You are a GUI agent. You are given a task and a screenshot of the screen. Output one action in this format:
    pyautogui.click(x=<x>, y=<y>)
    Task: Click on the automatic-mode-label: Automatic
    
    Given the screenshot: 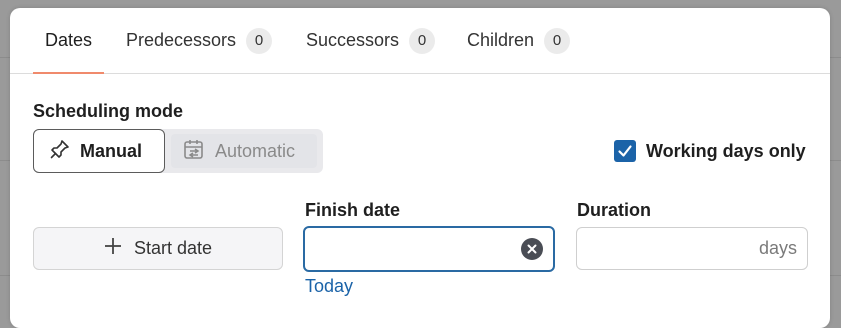 What is the action you would take?
    pyautogui.click(x=255, y=150)
    